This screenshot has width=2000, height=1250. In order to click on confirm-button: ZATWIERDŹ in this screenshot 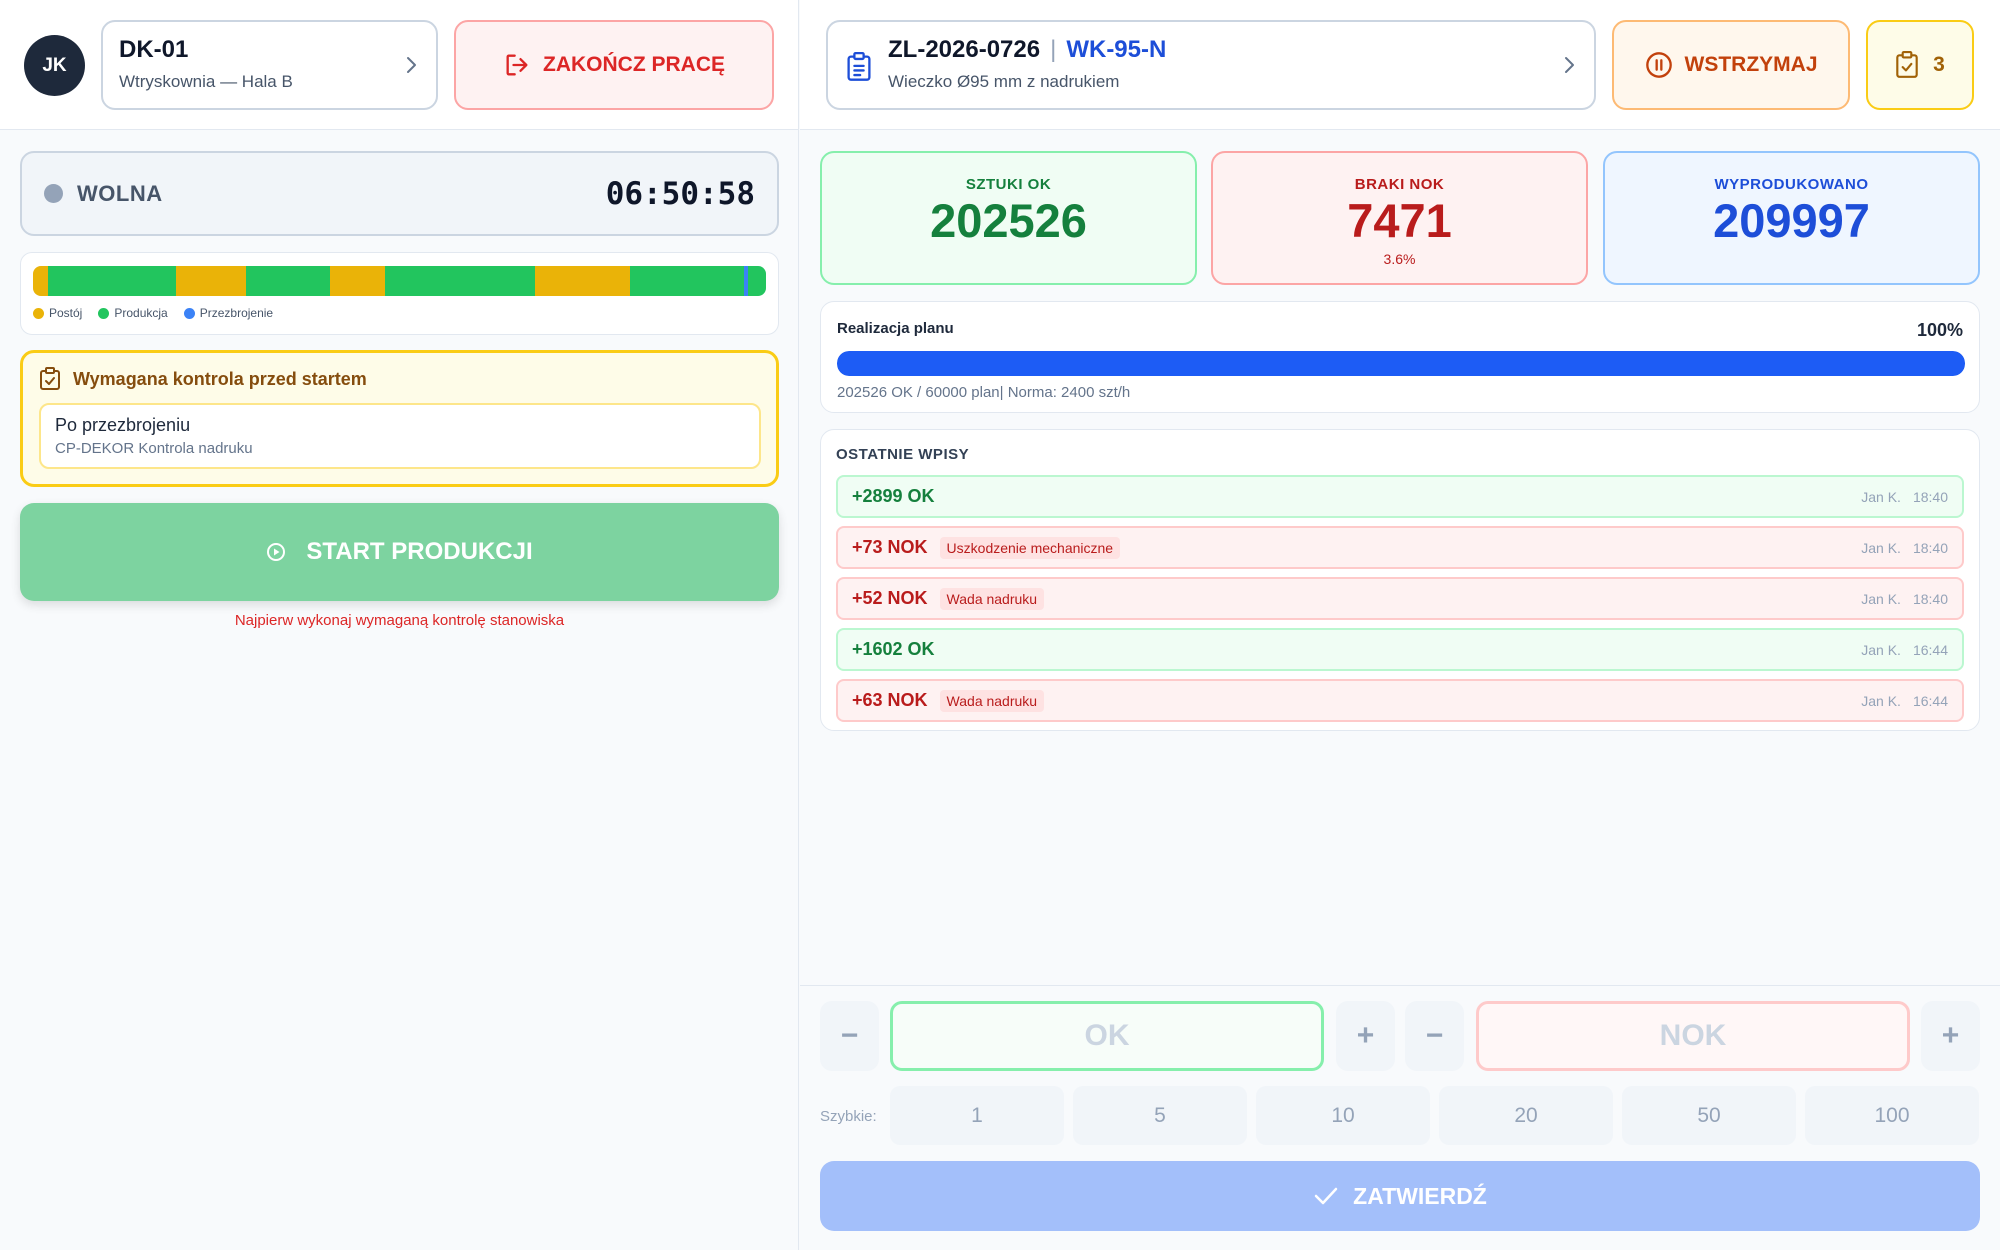, I will do `click(1400, 1196)`.